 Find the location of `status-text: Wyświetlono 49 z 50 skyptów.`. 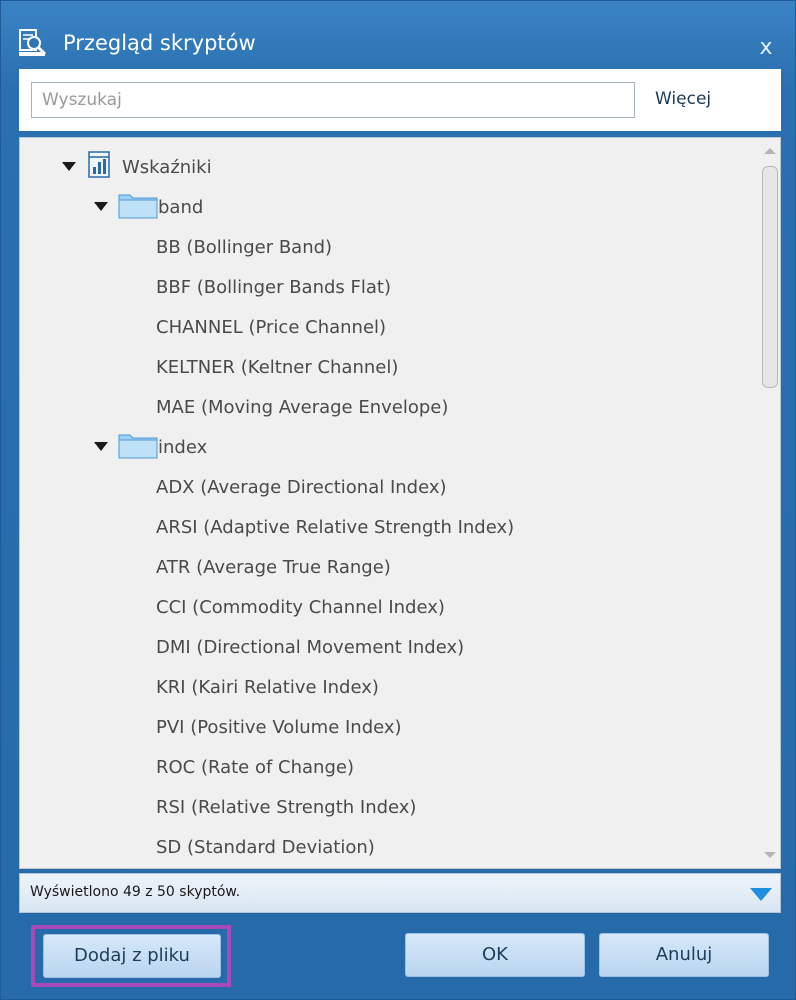

status-text: Wyświetlono 49 z 50 skyptów. is located at coordinates (135, 892).